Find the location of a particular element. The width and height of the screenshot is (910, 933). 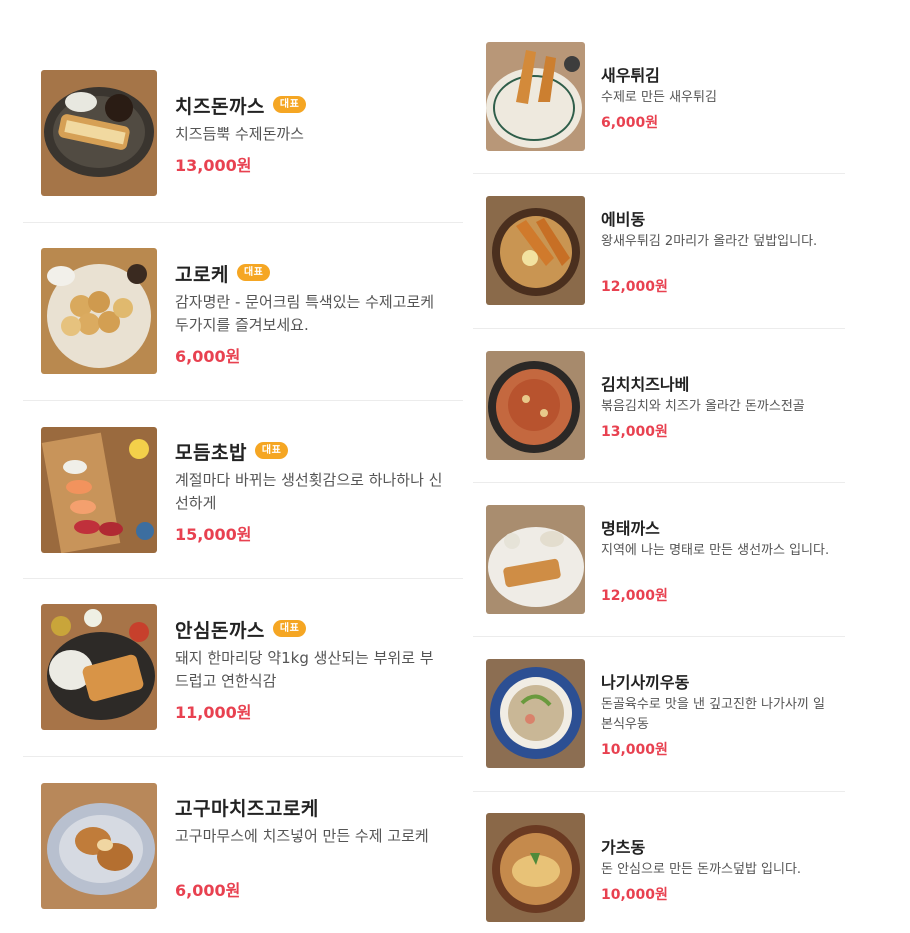

katsudon-photo is located at coordinates (535, 867).